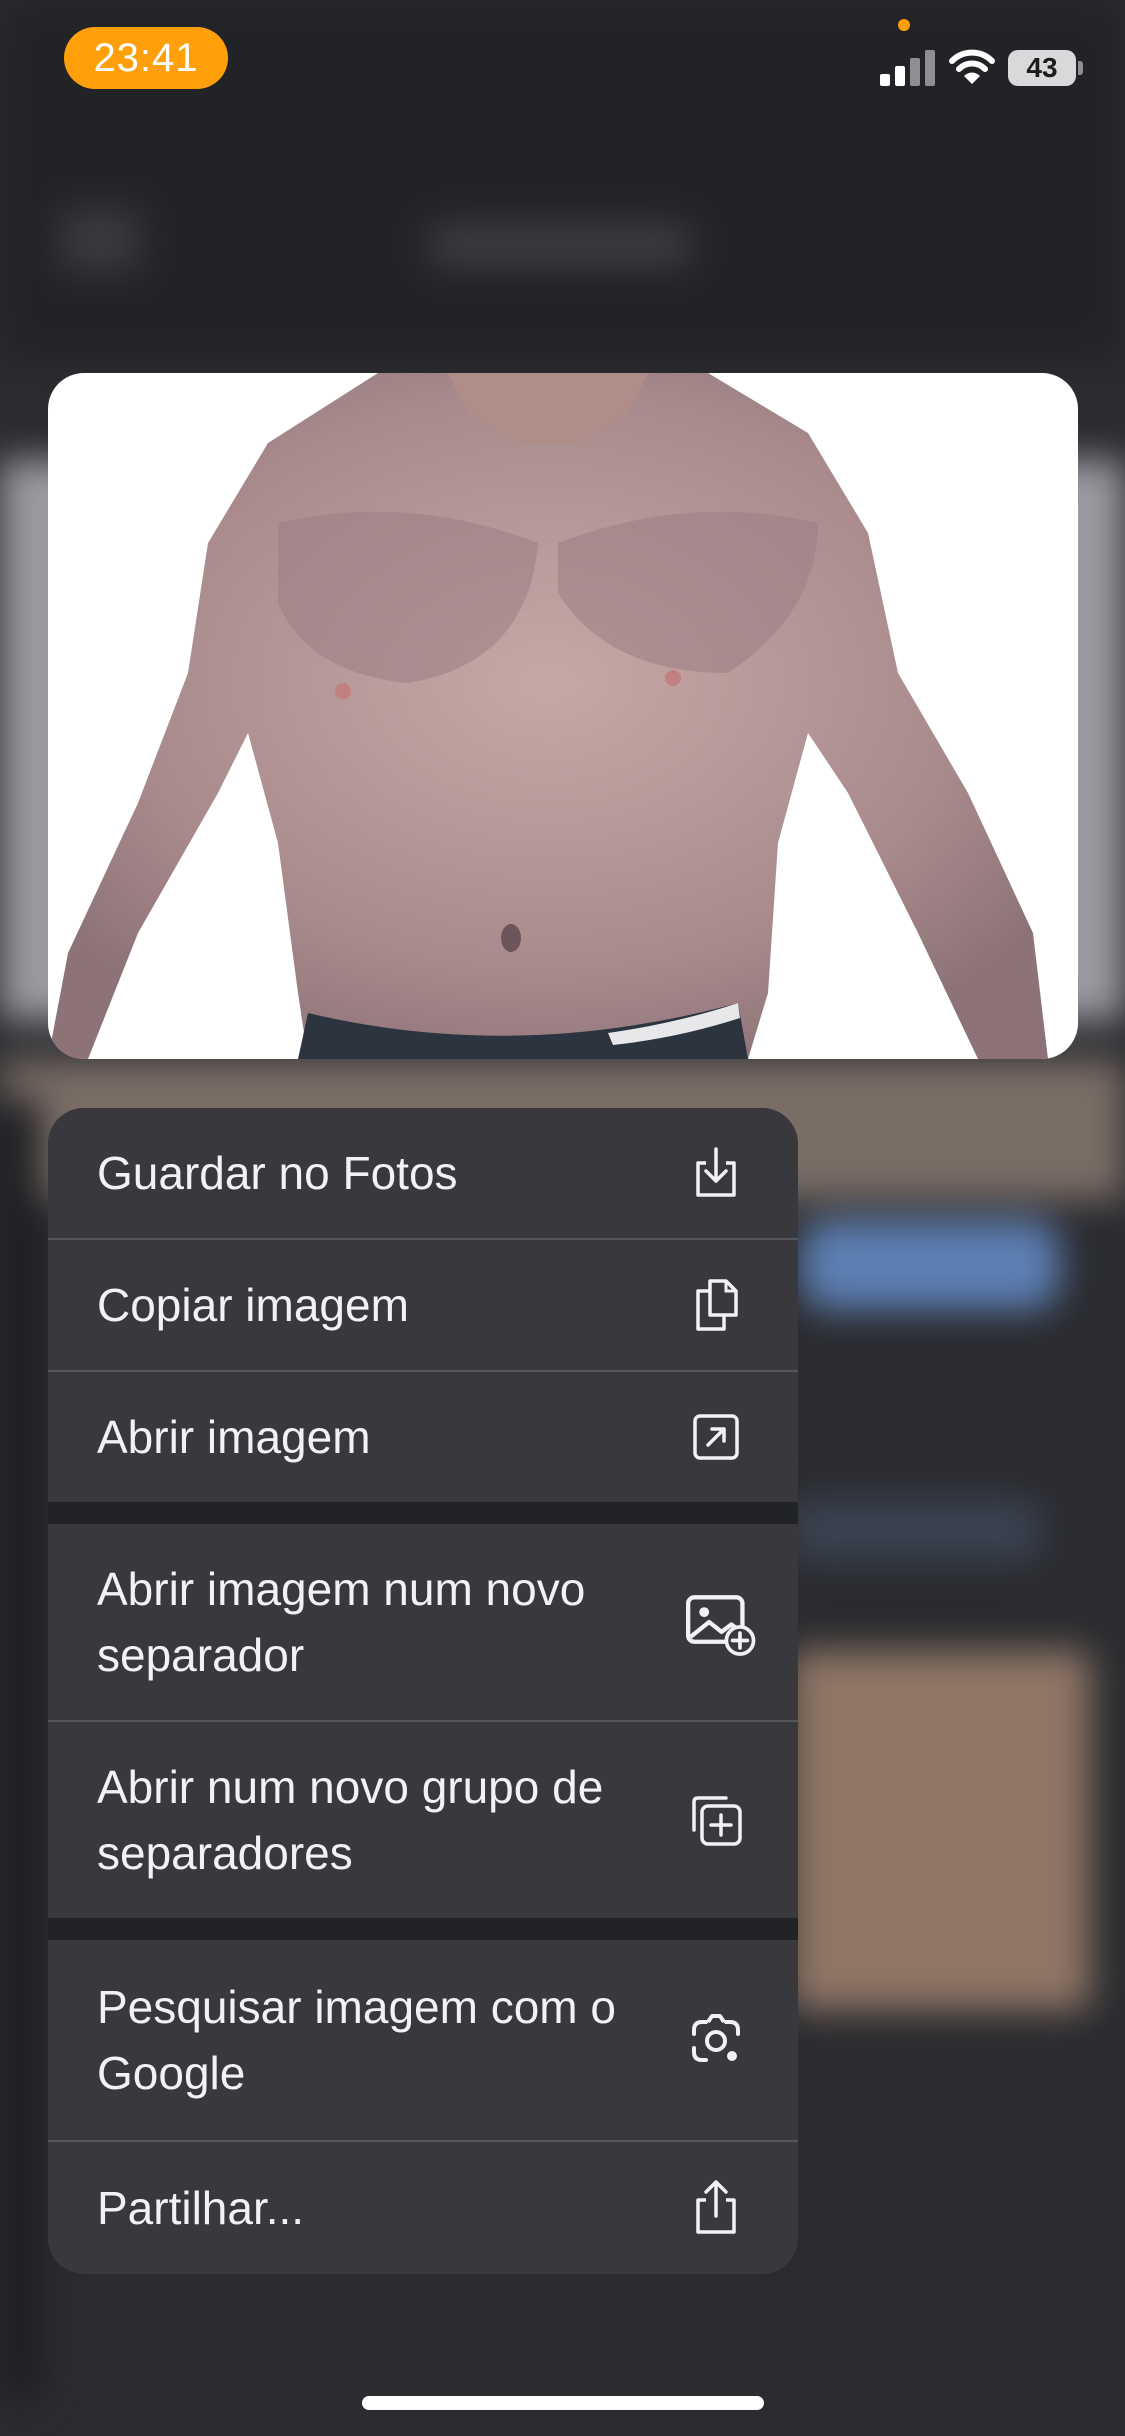  What do you see at coordinates (972, 66) in the screenshot?
I see `wifi-icon` at bounding box center [972, 66].